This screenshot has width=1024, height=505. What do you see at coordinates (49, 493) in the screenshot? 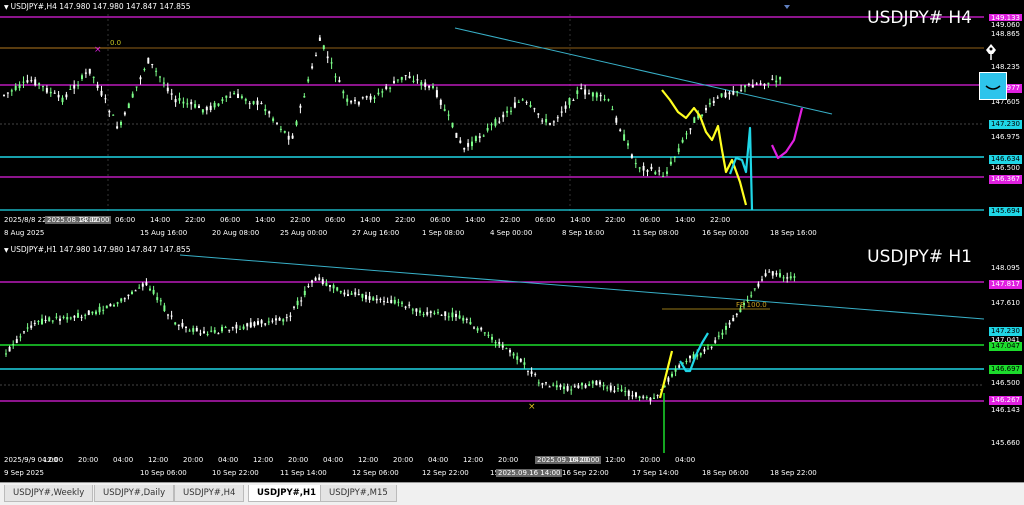
I see `chart-tab: USDJPY#,Weekly` at bounding box center [49, 493].